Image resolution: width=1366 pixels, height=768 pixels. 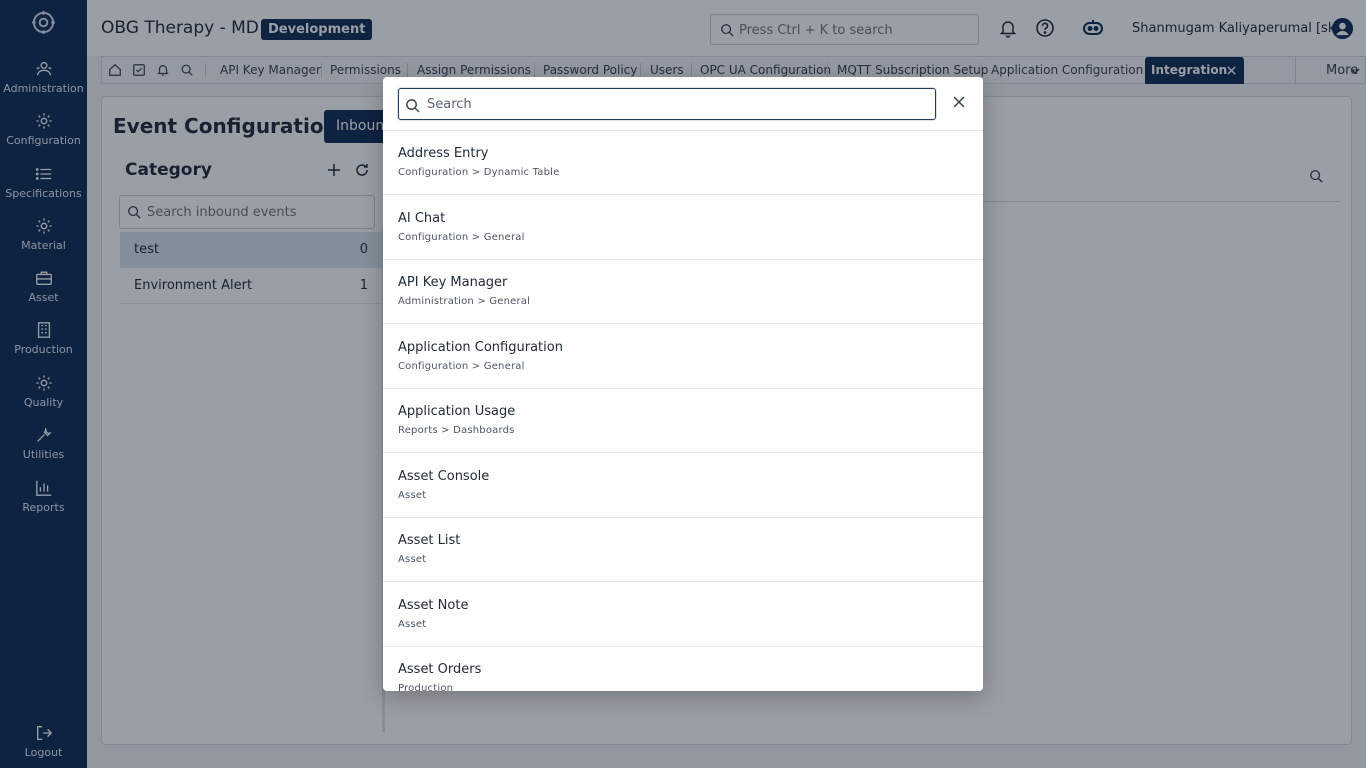 I want to click on search-icon, so click(x=413, y=106).